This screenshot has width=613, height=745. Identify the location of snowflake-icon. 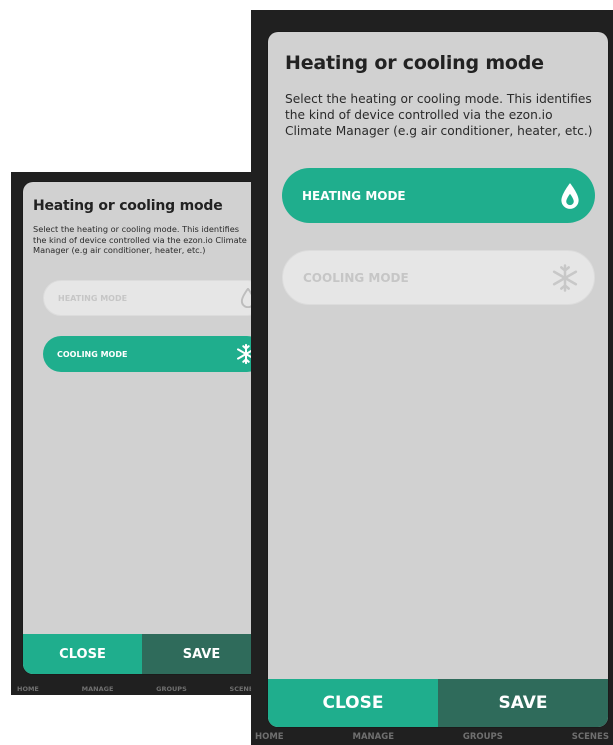
(565, 278).